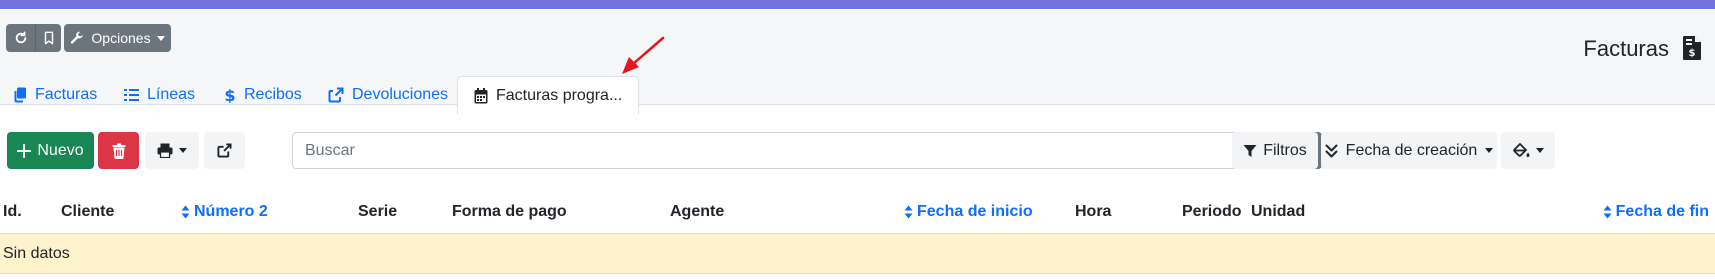  I want to click on trash-icon, so click(118, 151).